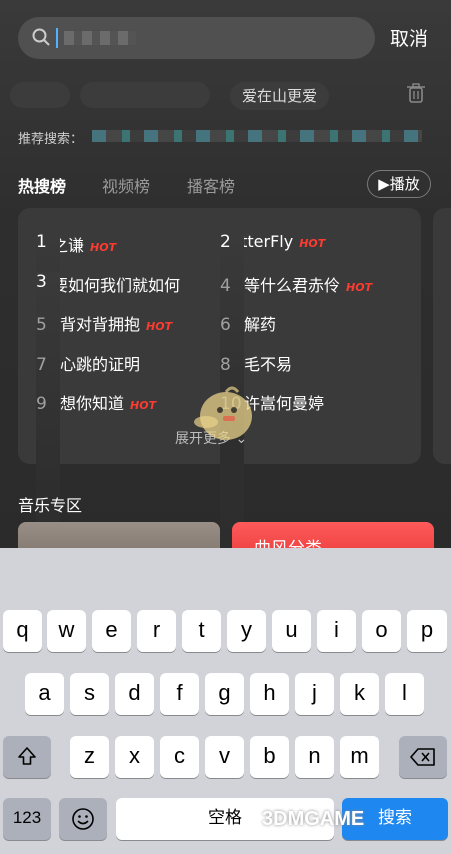 The image size is (451, 854). Describe the element at coordinates (119, 535) in the screenshot. I see `music-tile` at that location.